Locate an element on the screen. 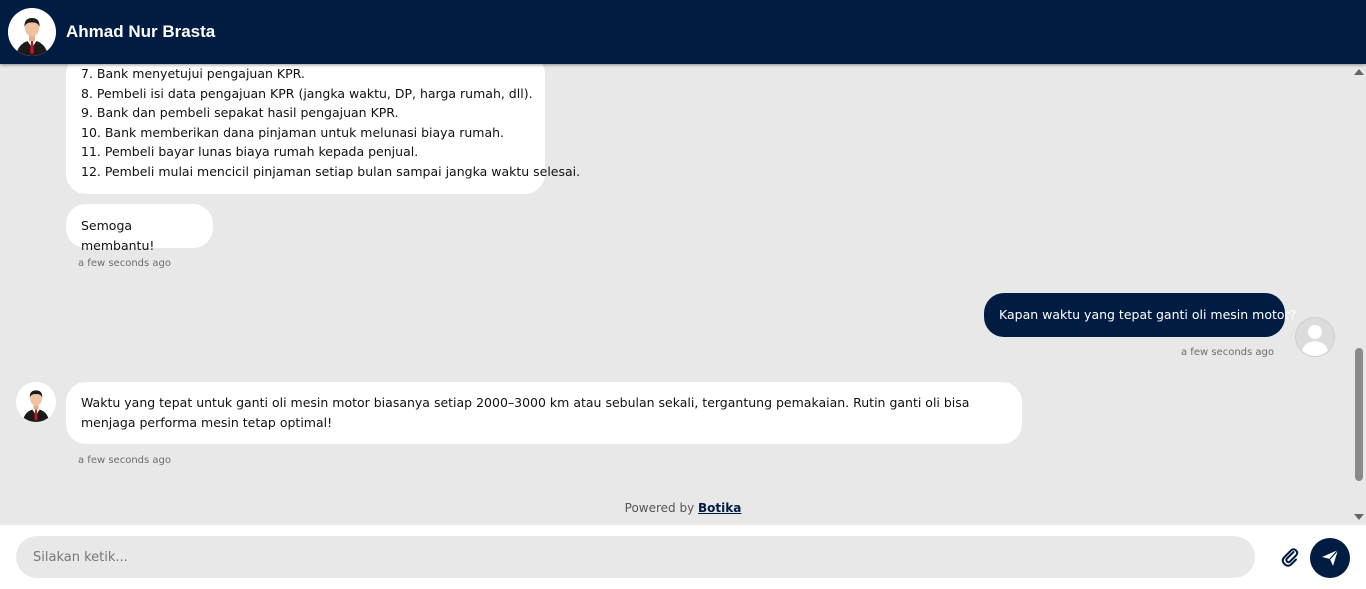 This screenshot has width=1366, height=589. powered-by-label: Powered by is located at coordinates (659, 508).